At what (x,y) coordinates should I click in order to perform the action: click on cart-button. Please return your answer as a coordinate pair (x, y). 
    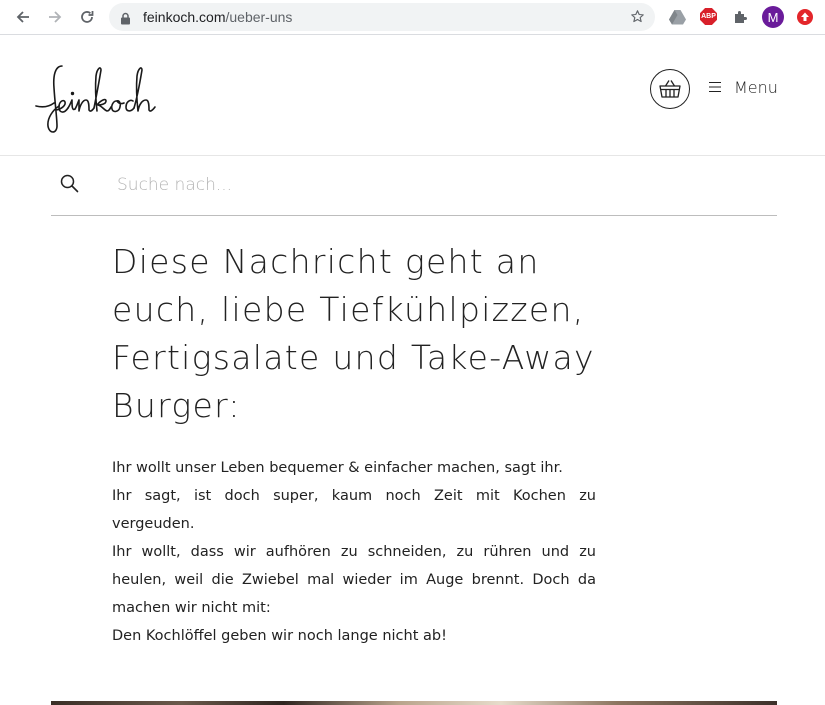
    Looking at the image, I should click on (670, 89).